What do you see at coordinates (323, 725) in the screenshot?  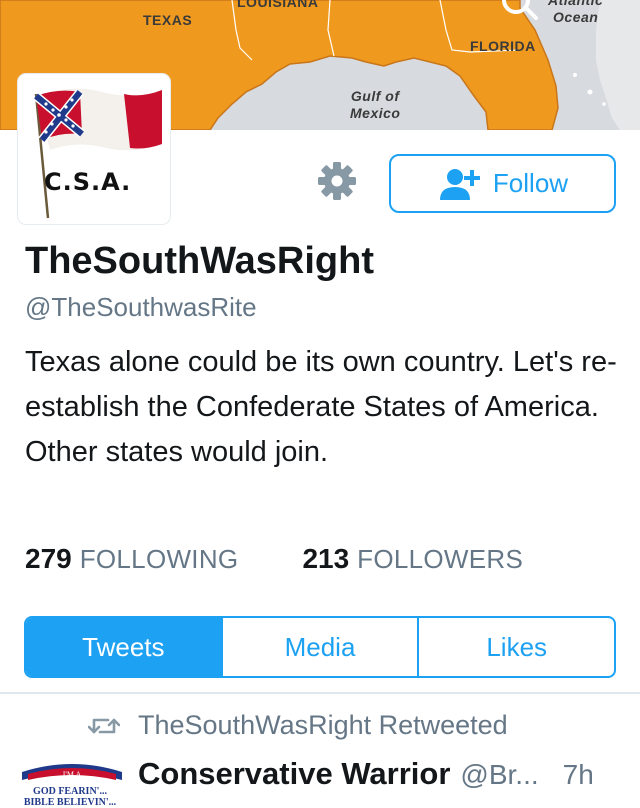 I see `retweeted-by-text: TheSouthWasRight Retweeted` at bounding box center [323, 725].